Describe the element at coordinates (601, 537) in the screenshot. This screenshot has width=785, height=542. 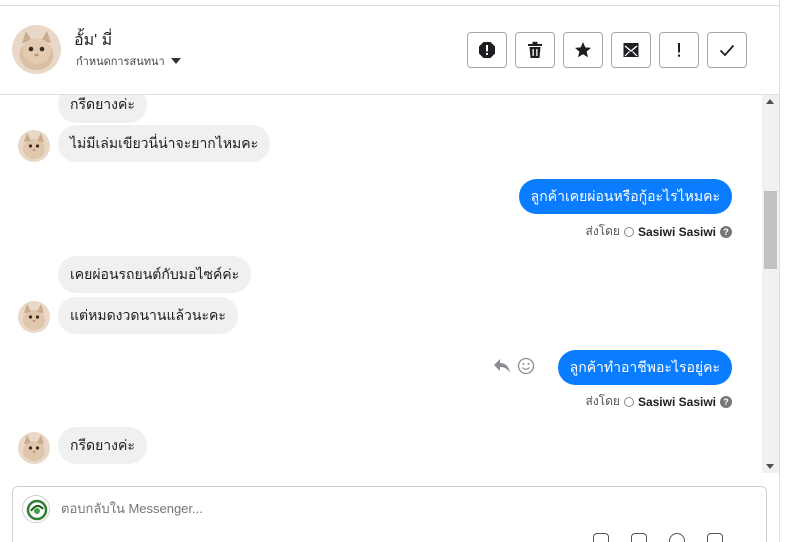
I see `attachment-icon` at that location.